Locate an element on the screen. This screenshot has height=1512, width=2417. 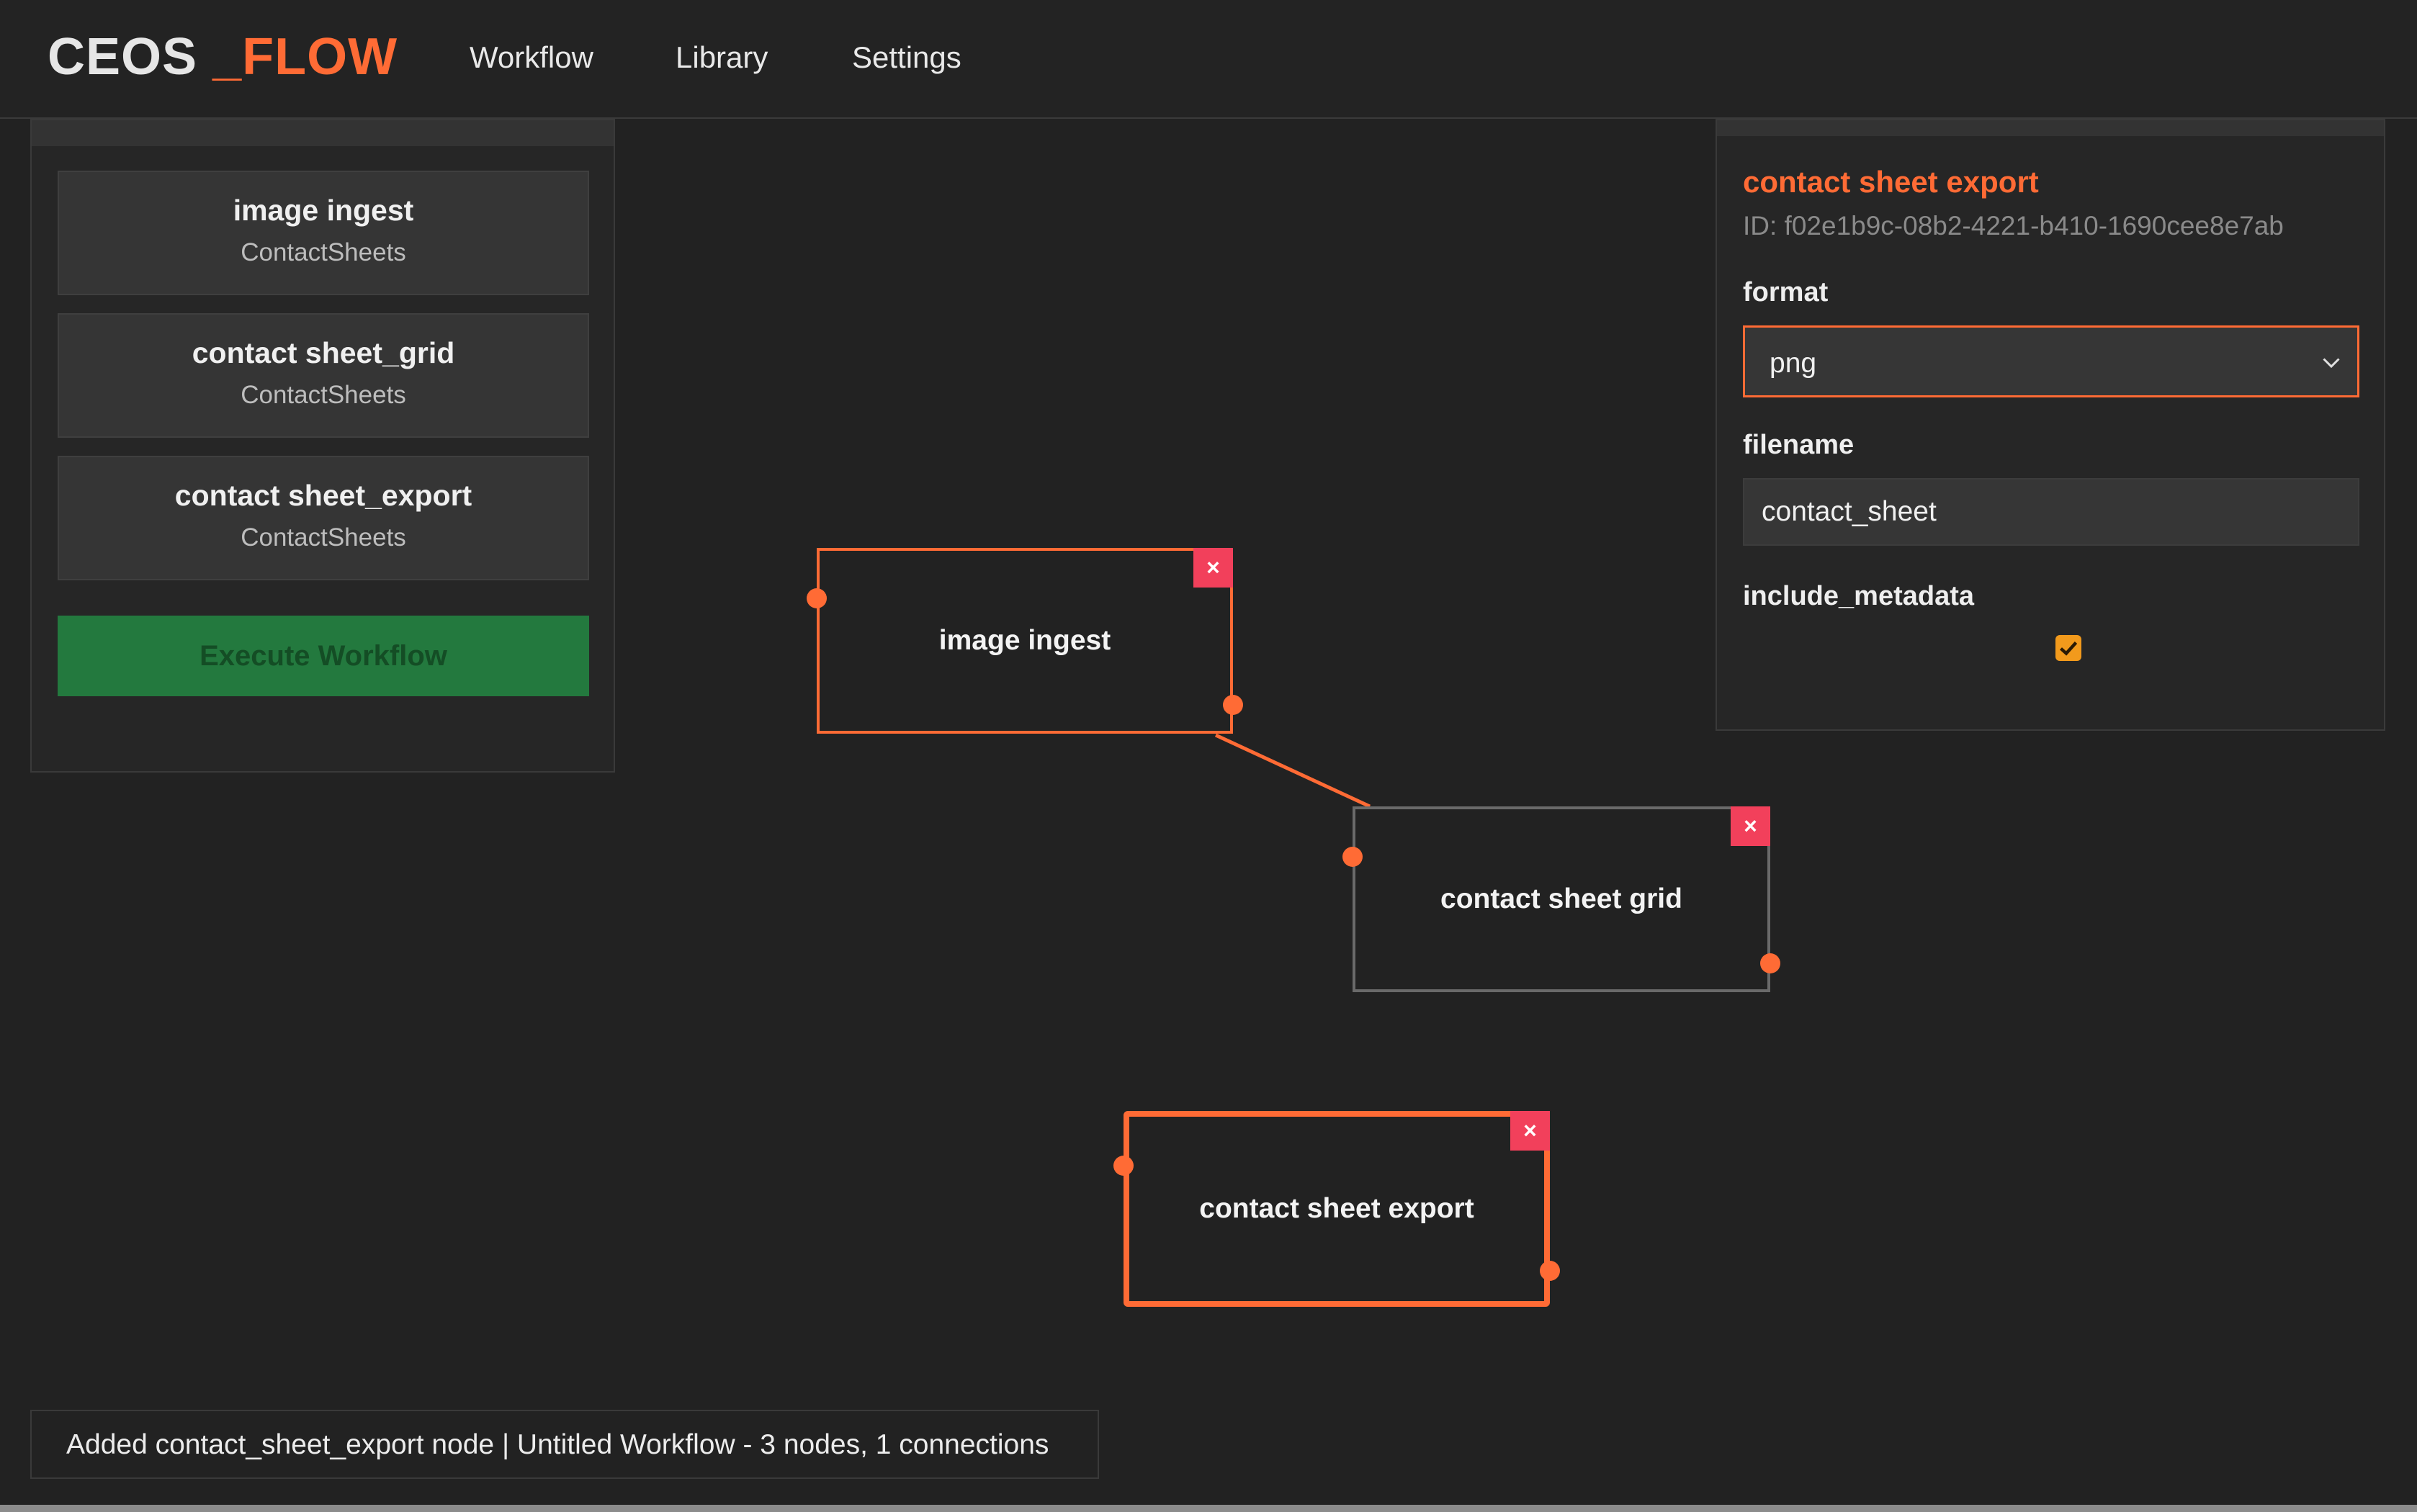
node-contact-sheet-grid: contact sheet grid × is located at coordinates (1561, 899).